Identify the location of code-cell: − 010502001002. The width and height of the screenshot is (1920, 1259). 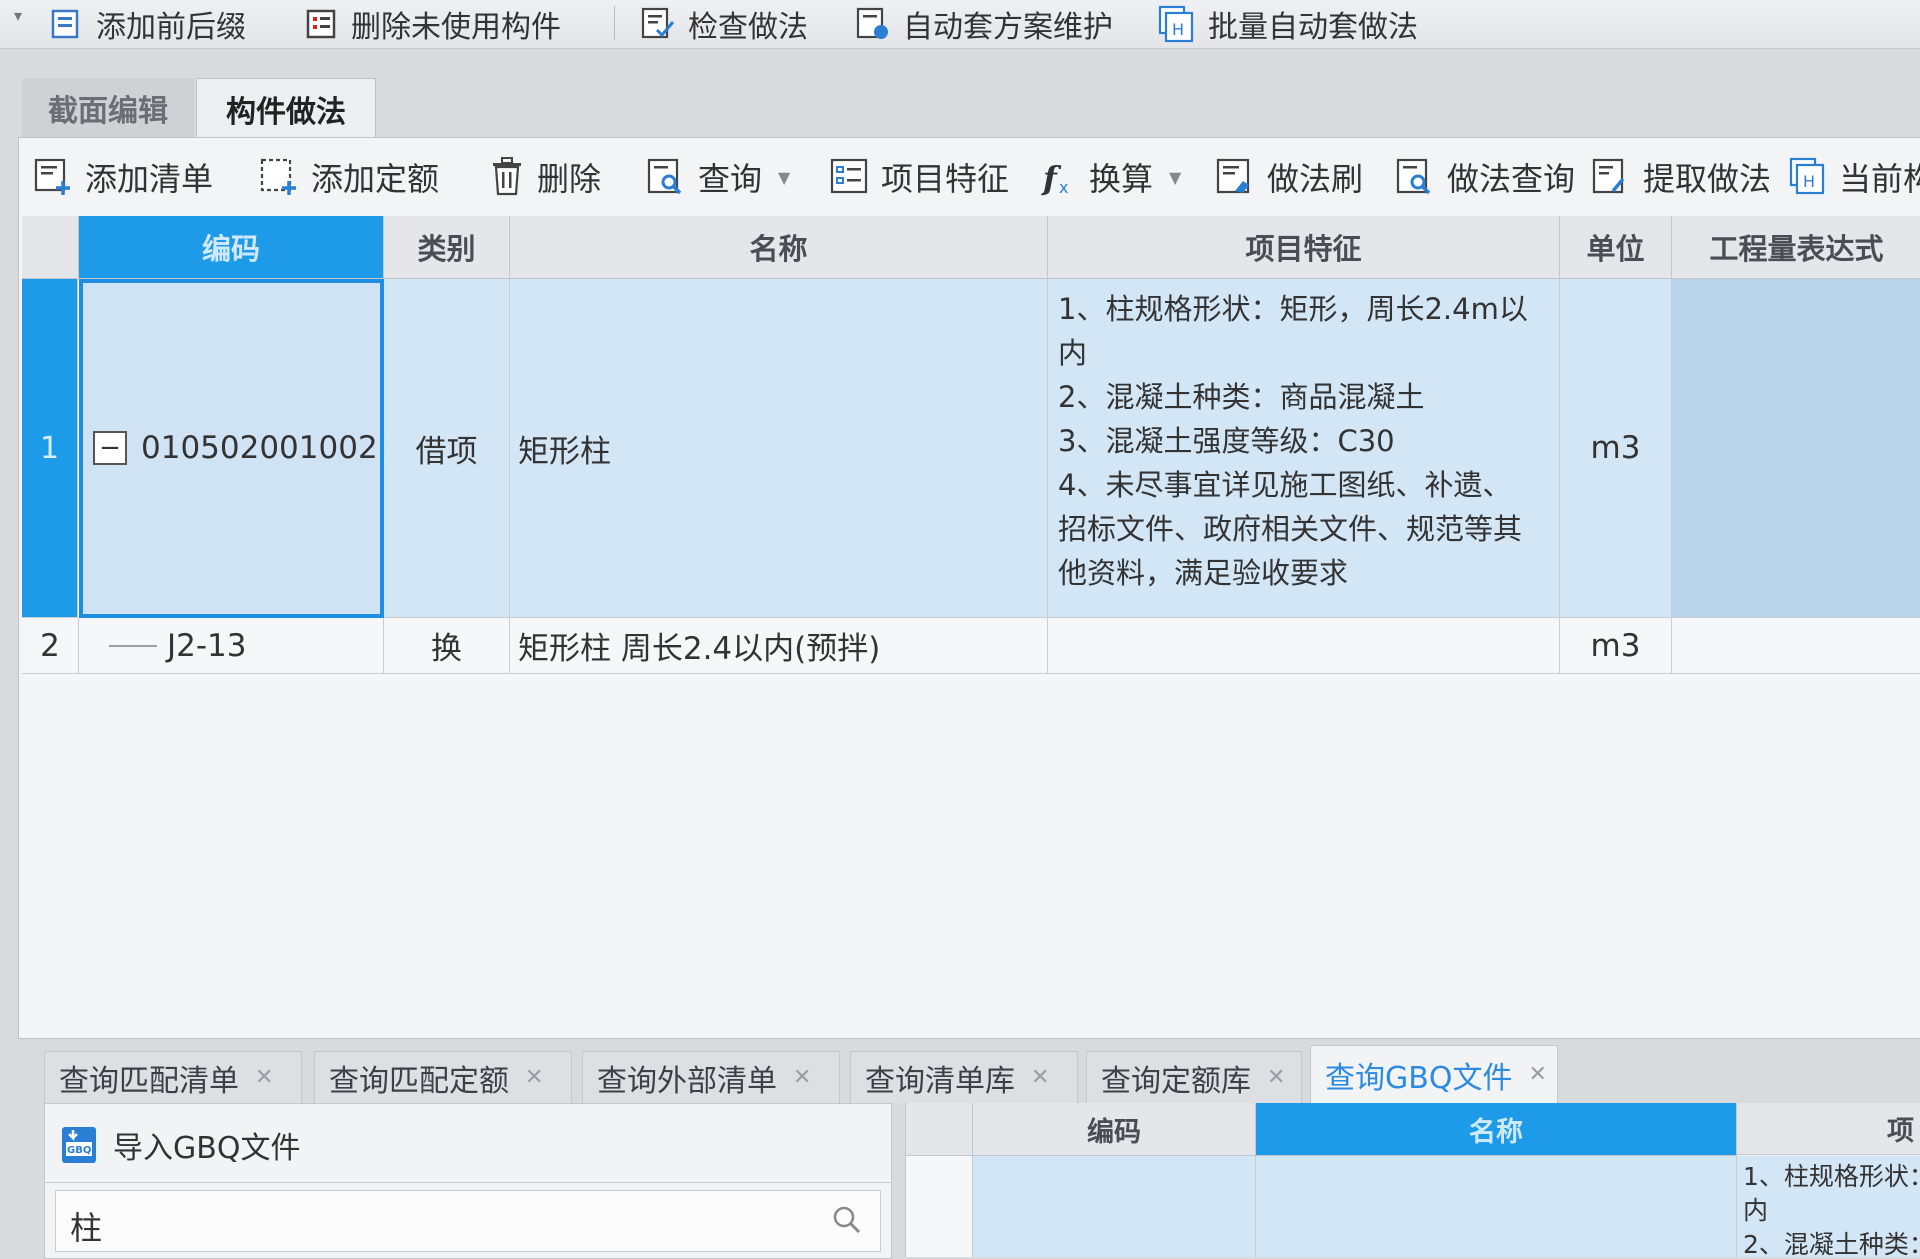
(231, 448).